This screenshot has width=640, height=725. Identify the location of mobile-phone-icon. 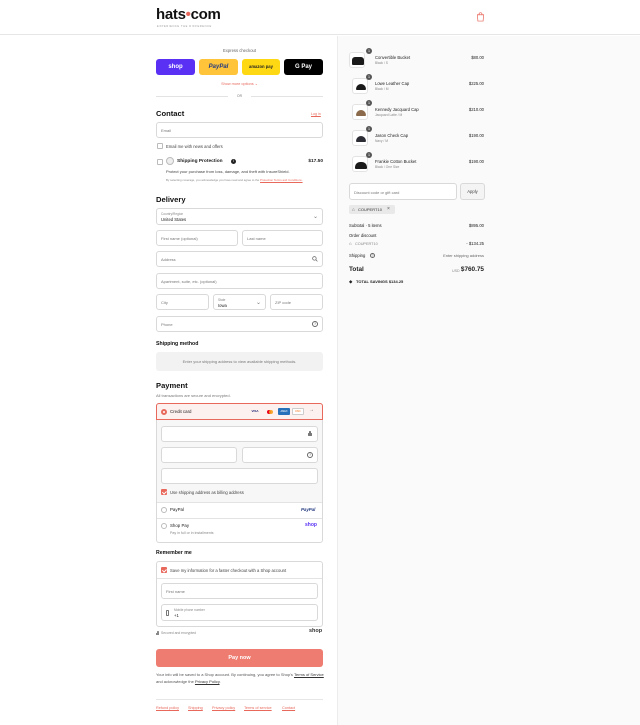
(167, 613).